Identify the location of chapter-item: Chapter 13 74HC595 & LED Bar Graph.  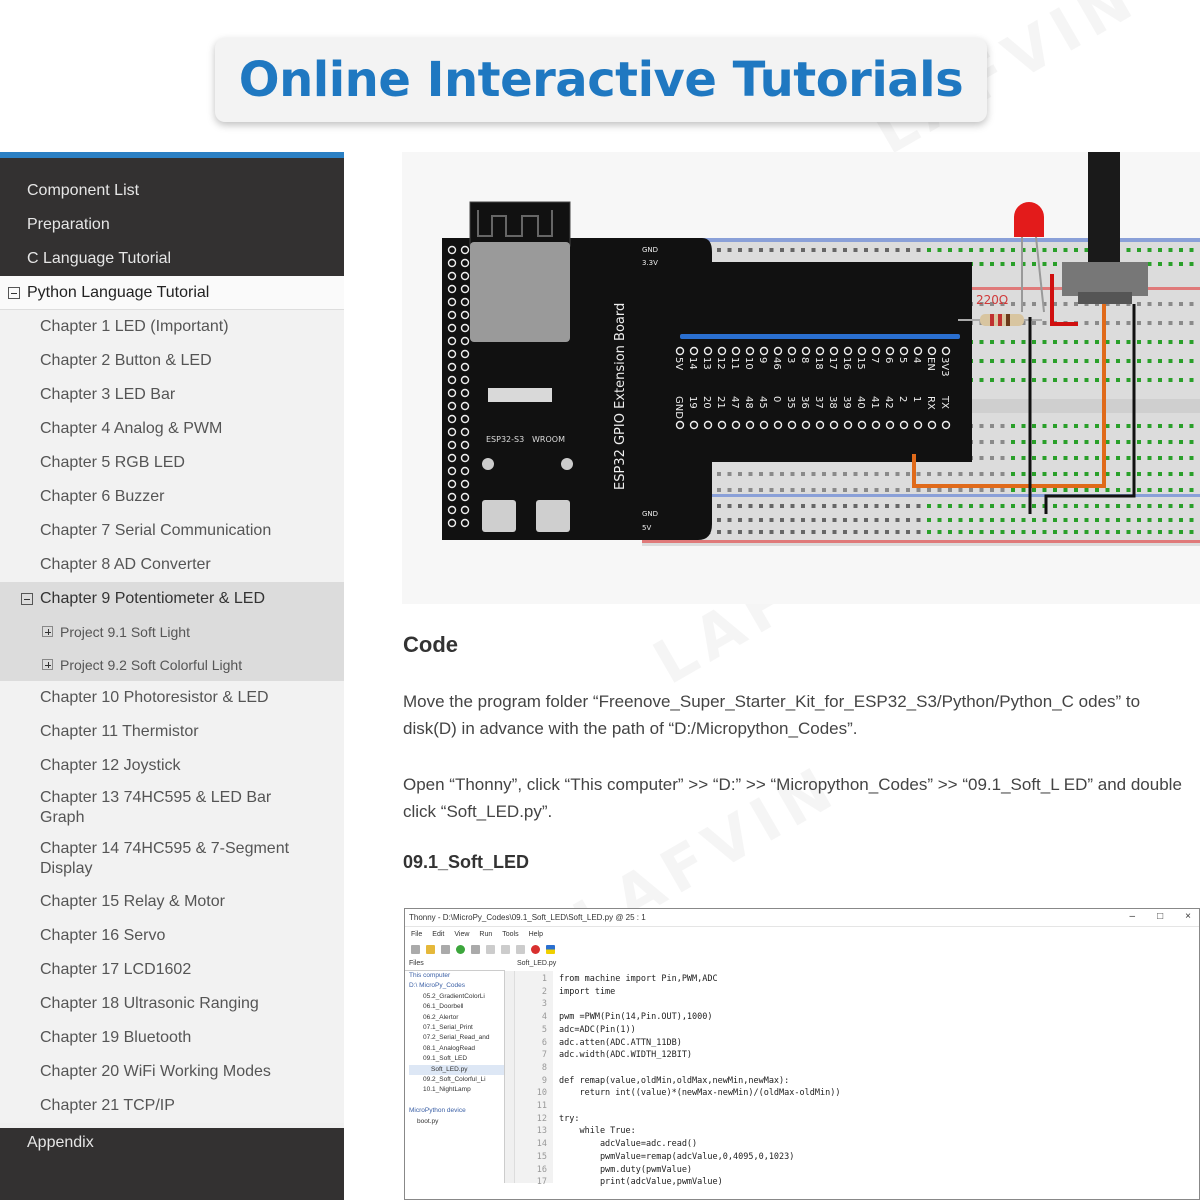
(150, 808).